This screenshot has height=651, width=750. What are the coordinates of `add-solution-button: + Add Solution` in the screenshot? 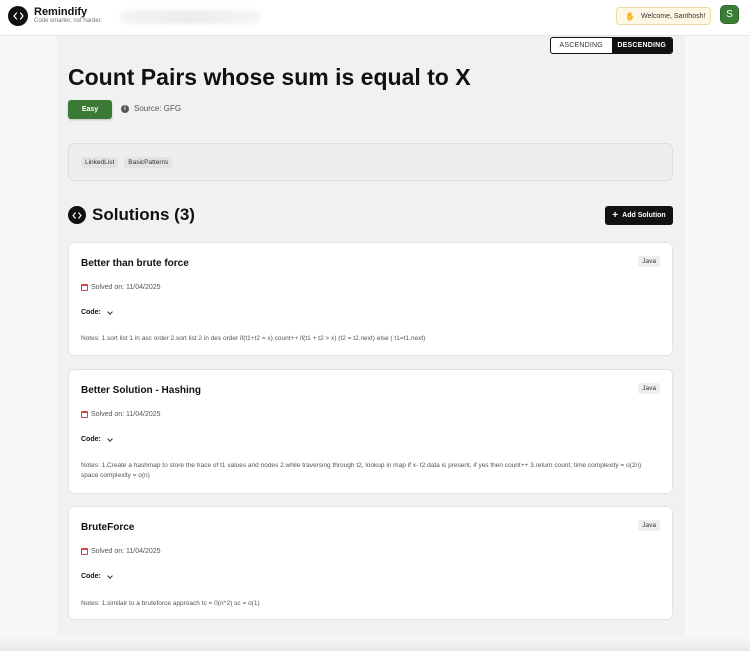 It's located at (639, 215).